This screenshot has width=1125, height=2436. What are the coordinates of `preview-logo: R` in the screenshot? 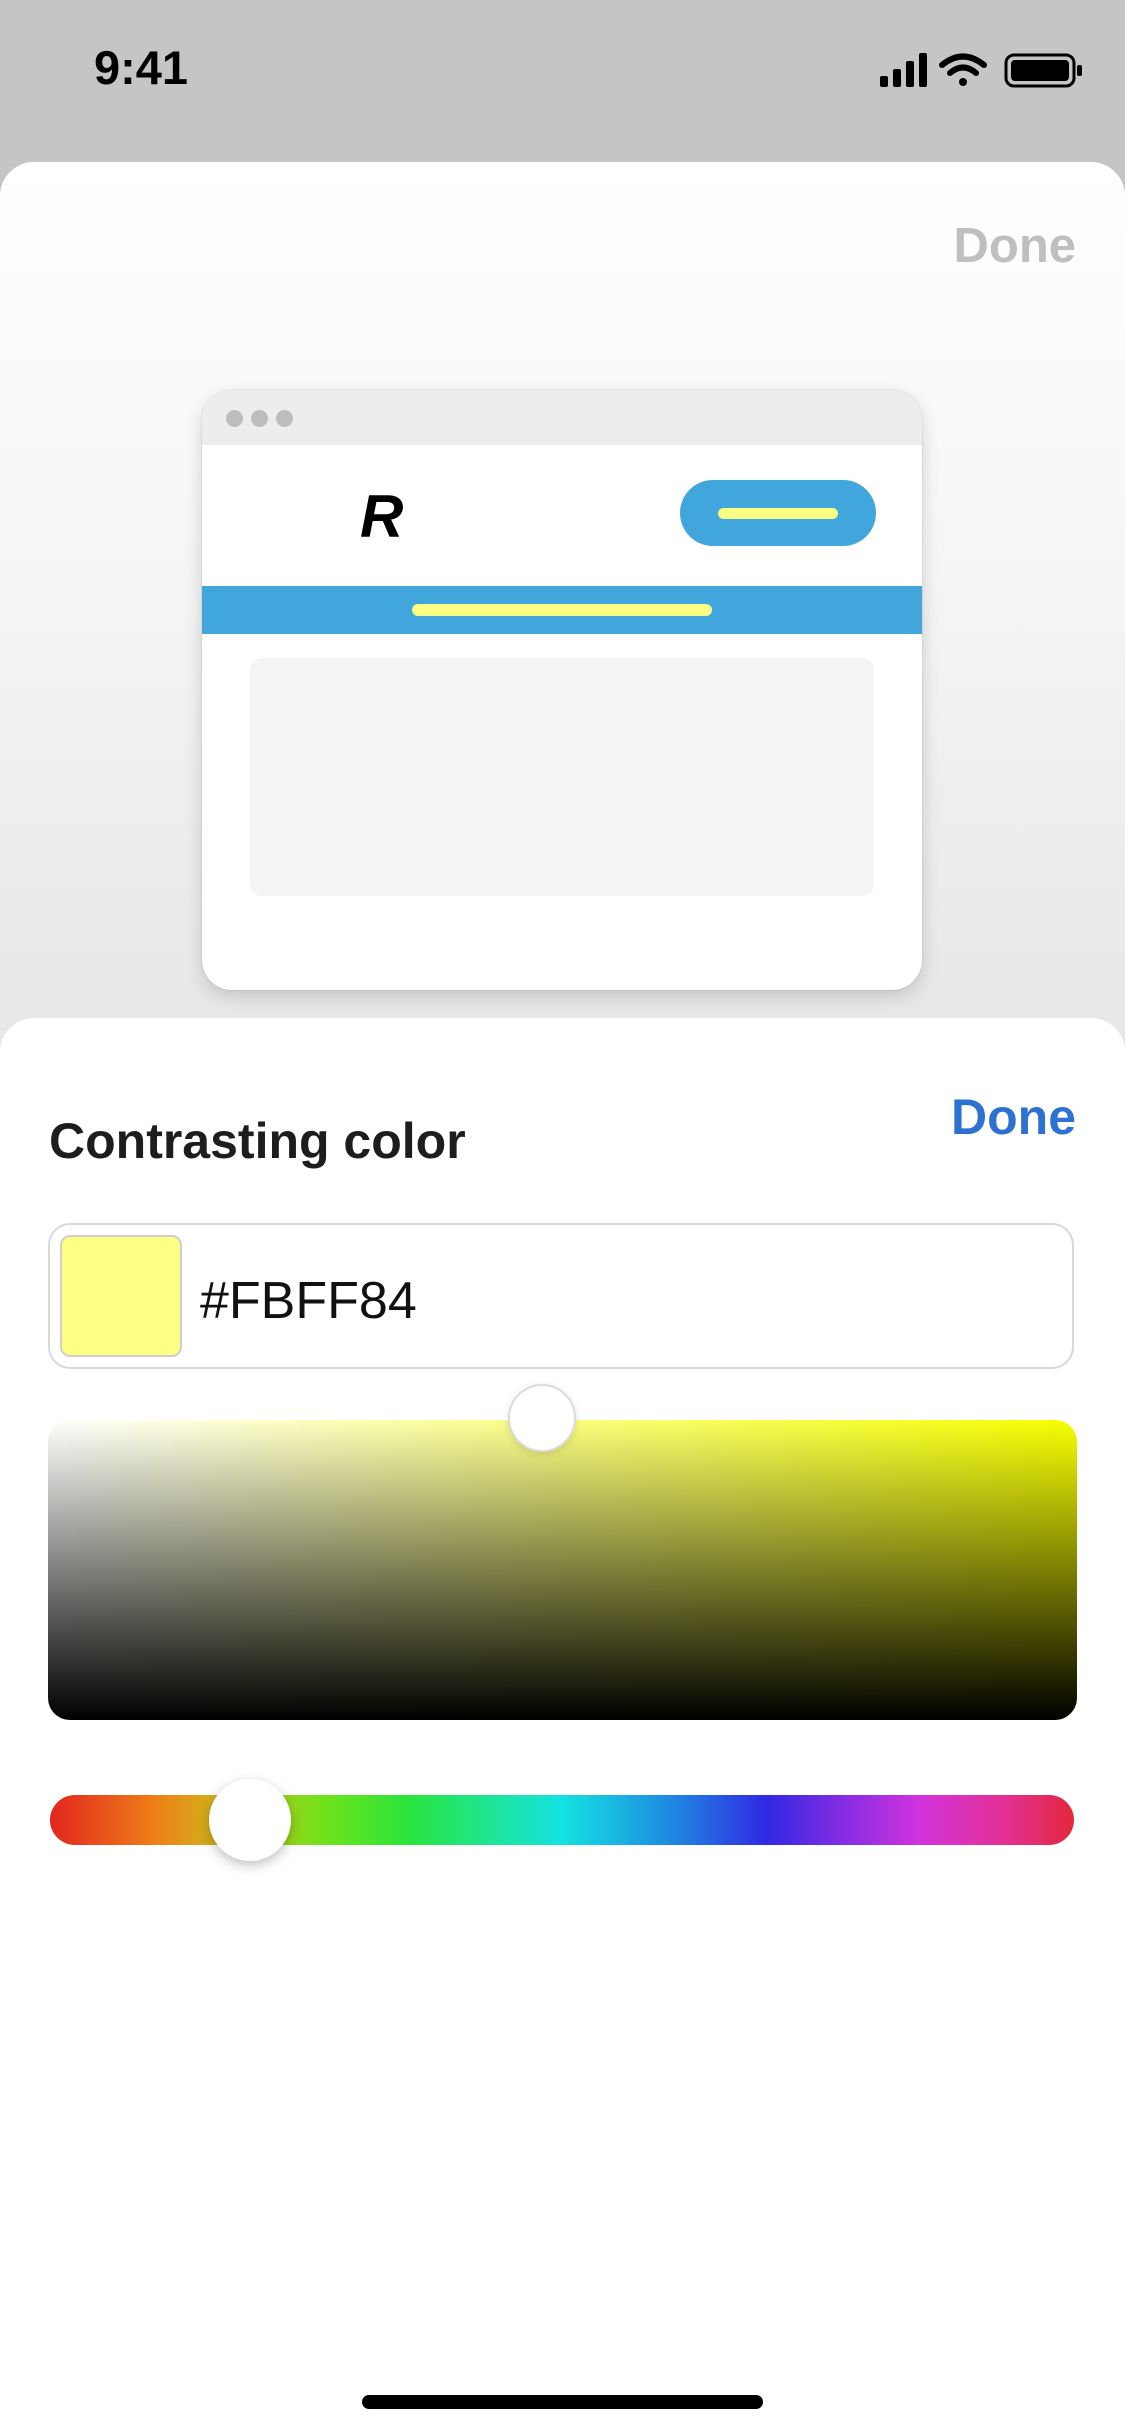 It's located at (382, 516).